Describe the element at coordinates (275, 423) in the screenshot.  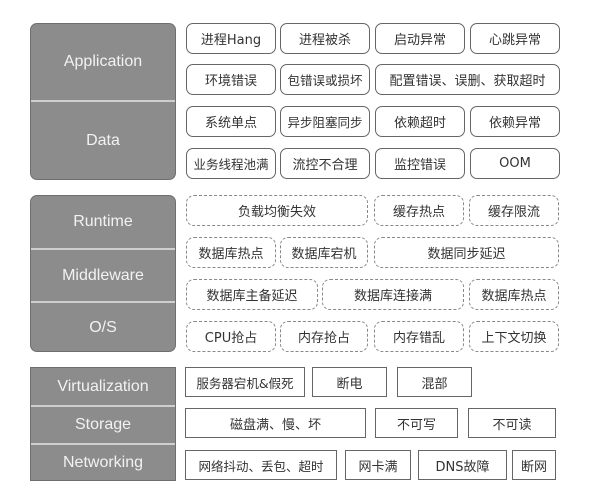
I see `fault-item: 磁盘满、慢、坏` at that location.